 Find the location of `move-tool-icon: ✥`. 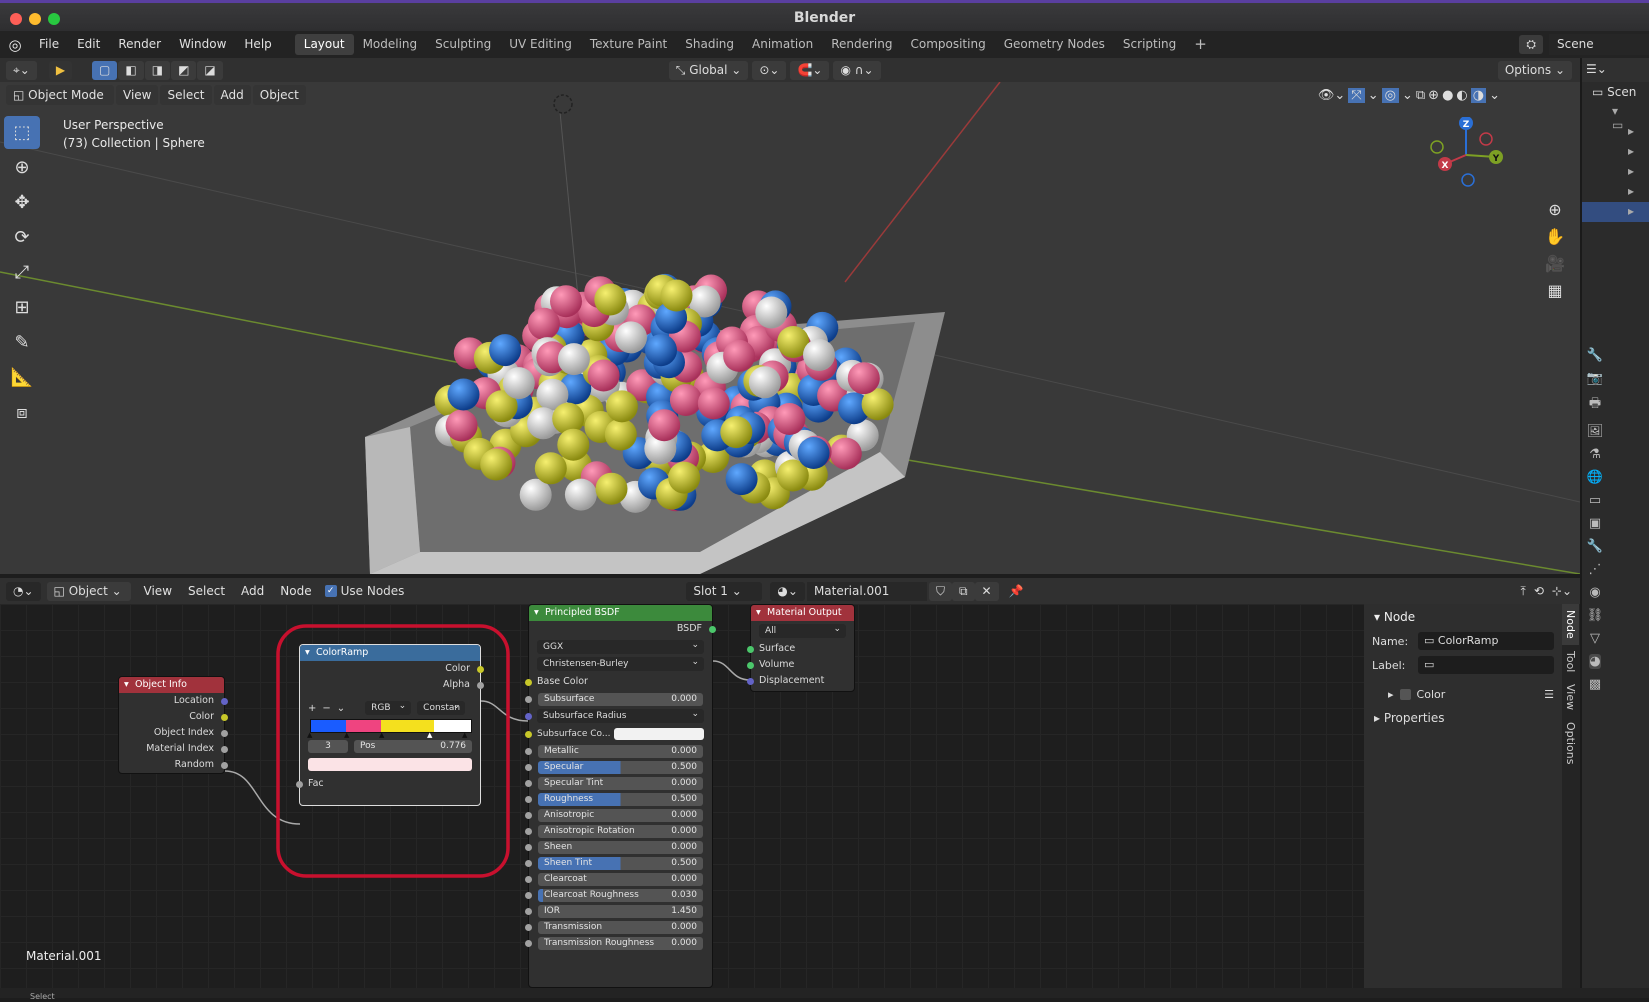

move-tool-icon: ✥ is located at coordinates (22, 202).